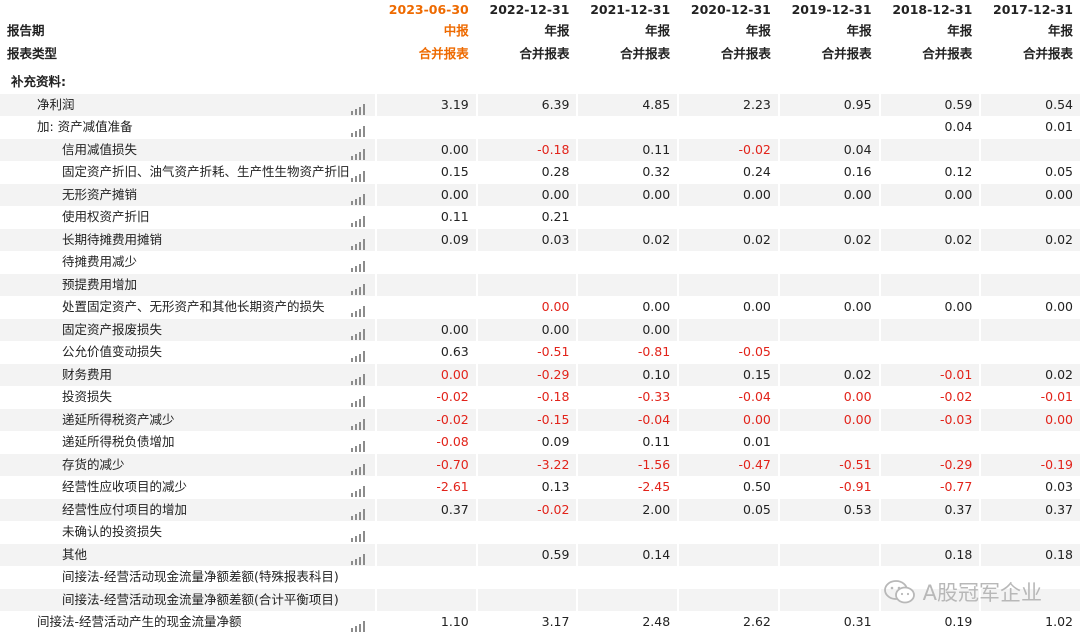  Describe the element at coordinates (188, 487) in the screenshot. I see `row-label: 经营性应收项目的减少` at that location.